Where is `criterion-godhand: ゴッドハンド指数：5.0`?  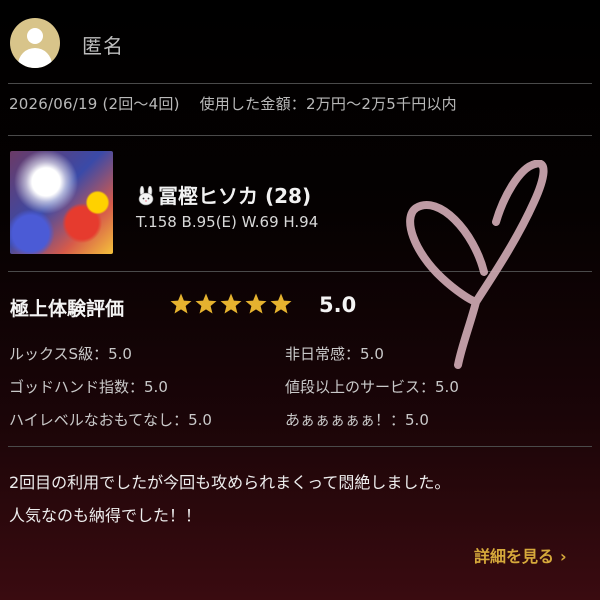 criterion-godhand: ゴッドハンド指数：5.0 is located at coordinates (88, 387).